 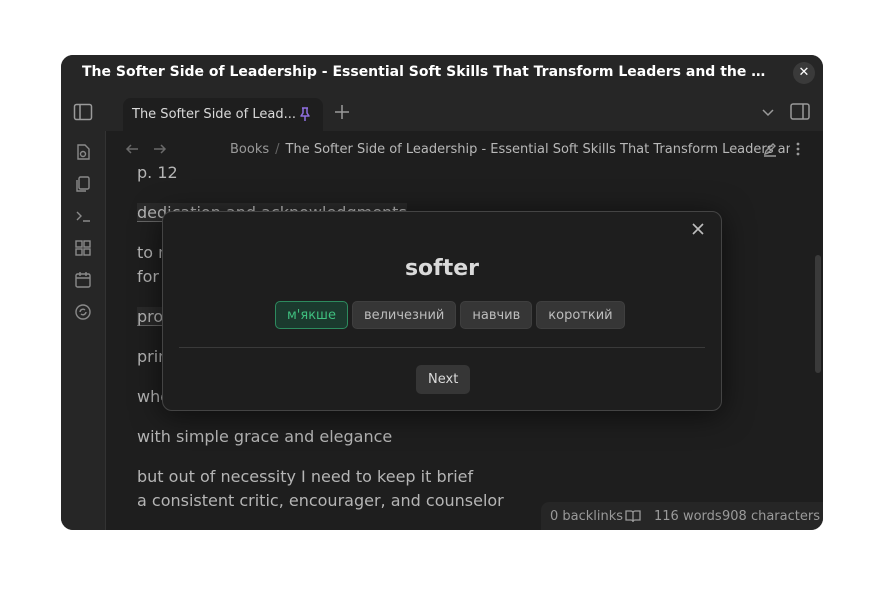 What do you see at coordinates (150, 316) in the screenshot?
I see `text-line: pro` at bounding box center [150, 316].